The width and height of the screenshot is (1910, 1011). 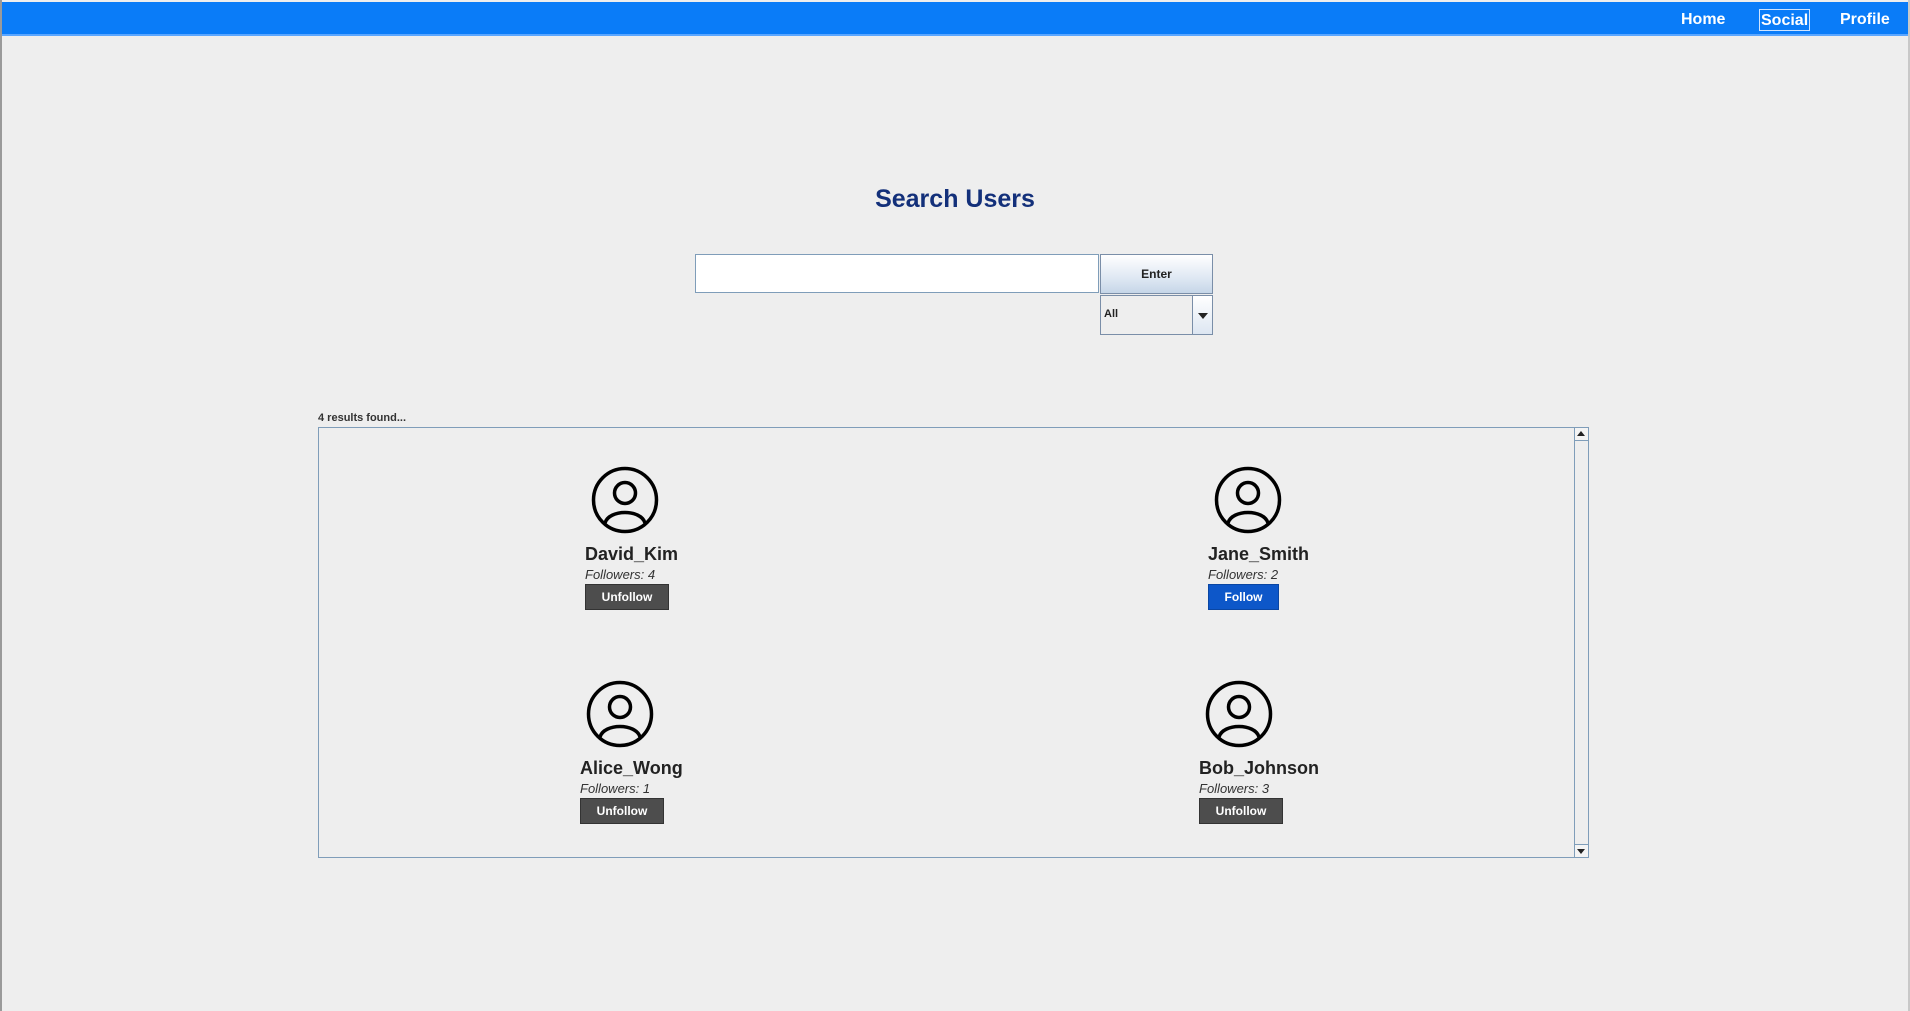 What do you see at coordinates (1234, 788) in the screenshot?
I see `followers-count: Followers: 3` at bounding box center [1234, 788].